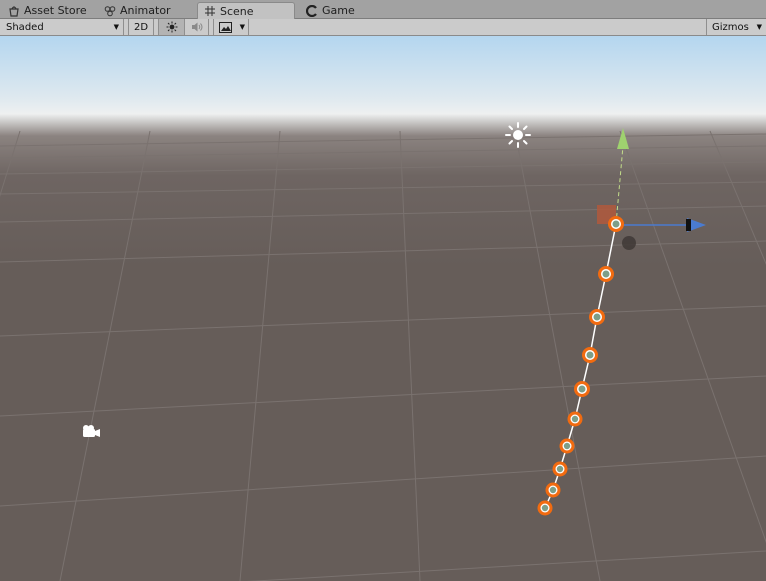  Describe the element at coordinates (55, 10) in the screenshot. I see `tab-label: Asset Store` at that location.